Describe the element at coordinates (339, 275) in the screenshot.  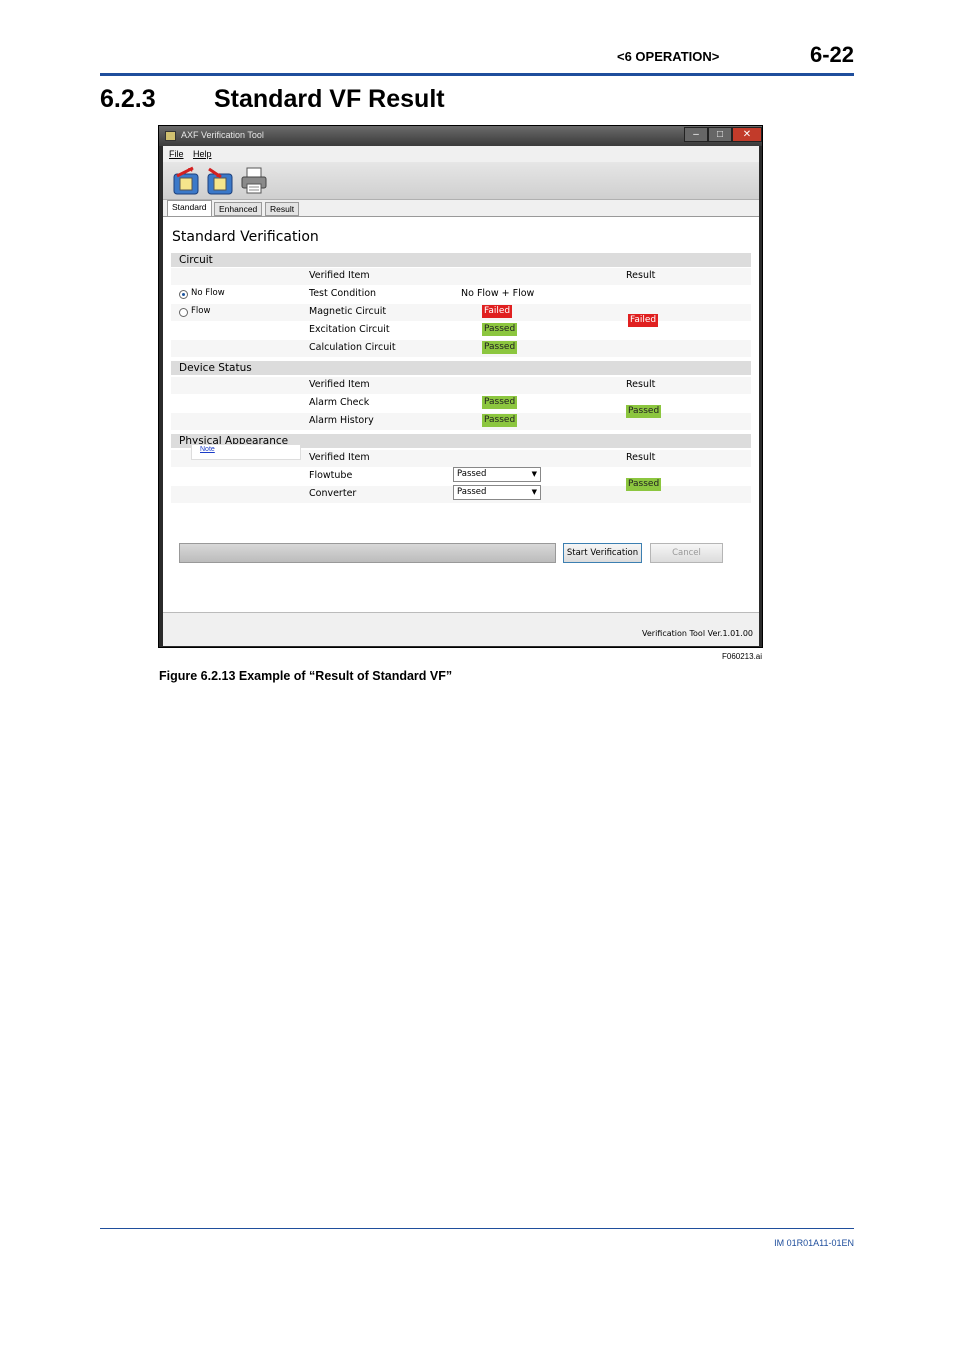
I see `circuit-col-verified-item: Verified Item` at that location.